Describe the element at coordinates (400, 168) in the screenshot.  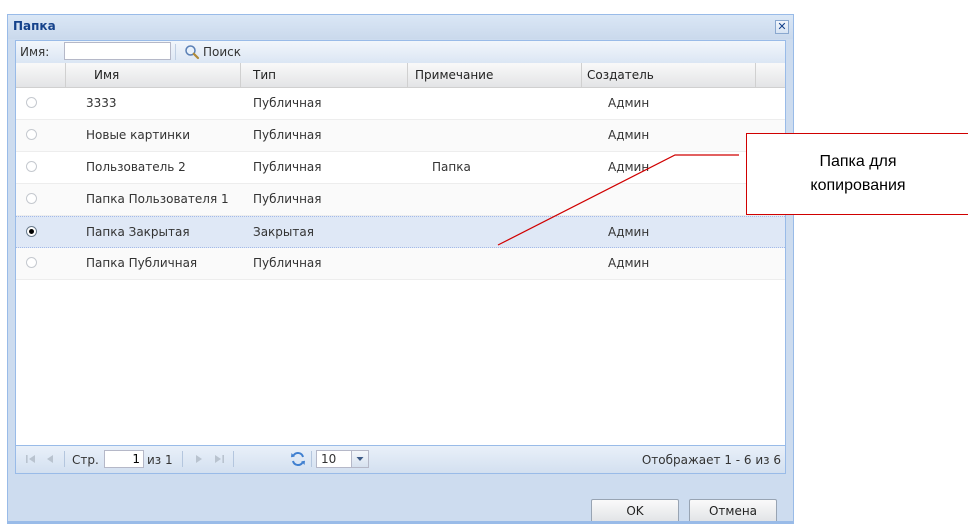
I see `table-row: Пользователь 2 Публичная Папка Админ` at that location.